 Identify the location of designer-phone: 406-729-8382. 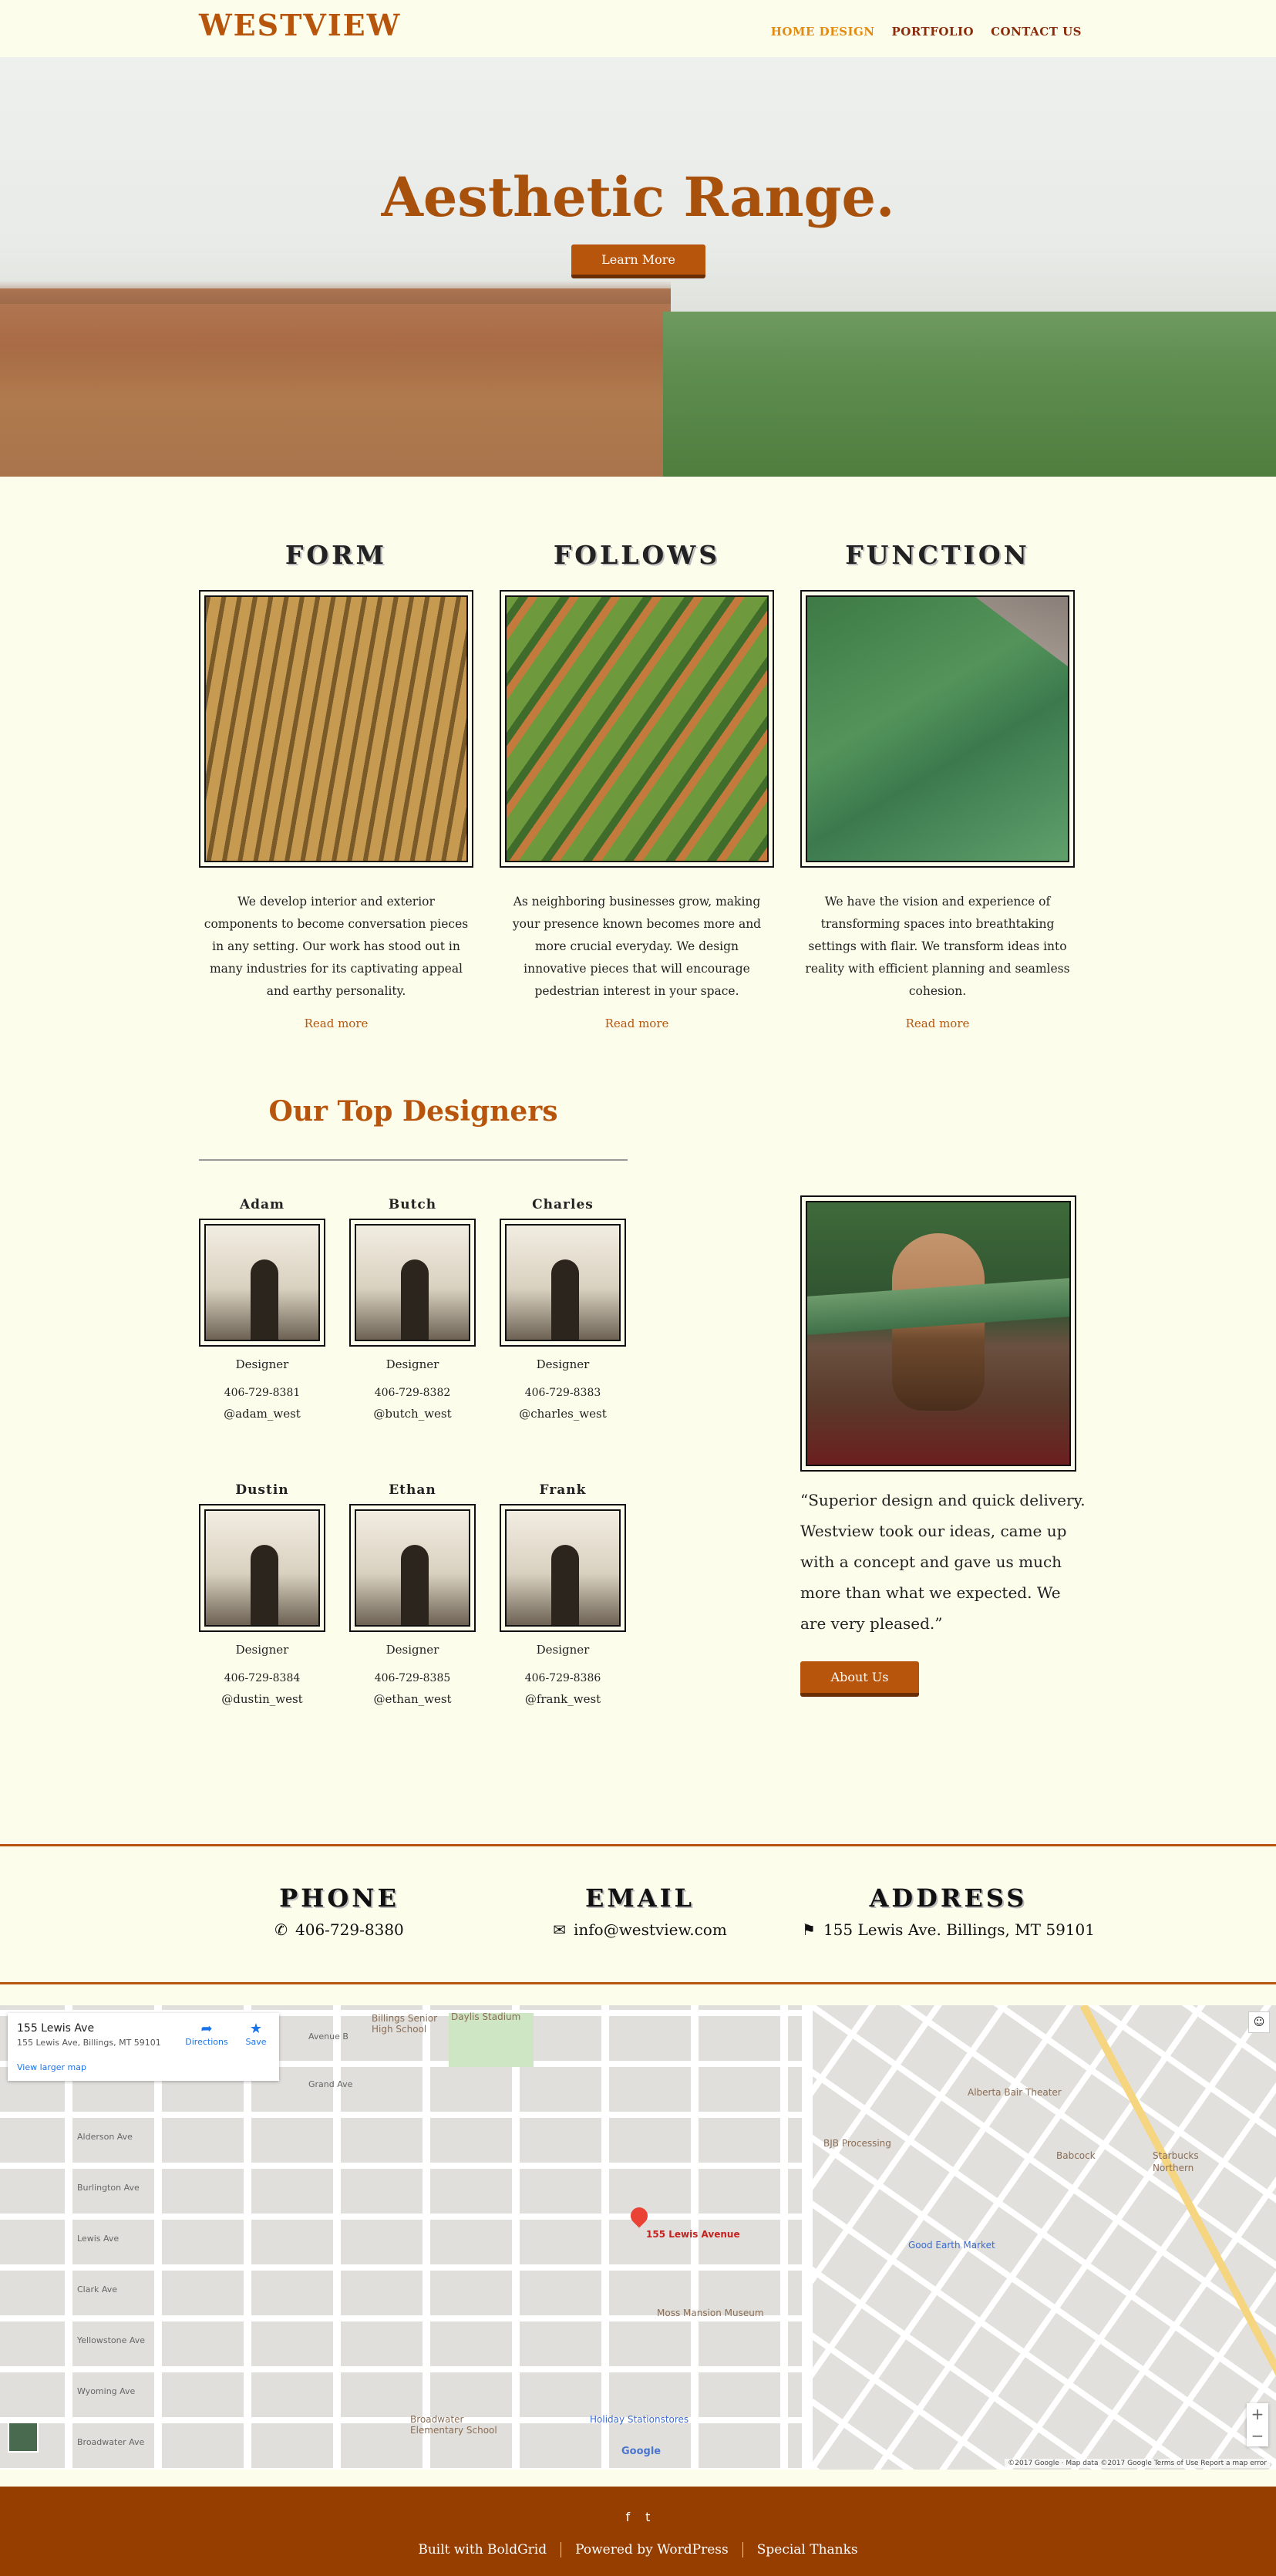
(412, 1393).